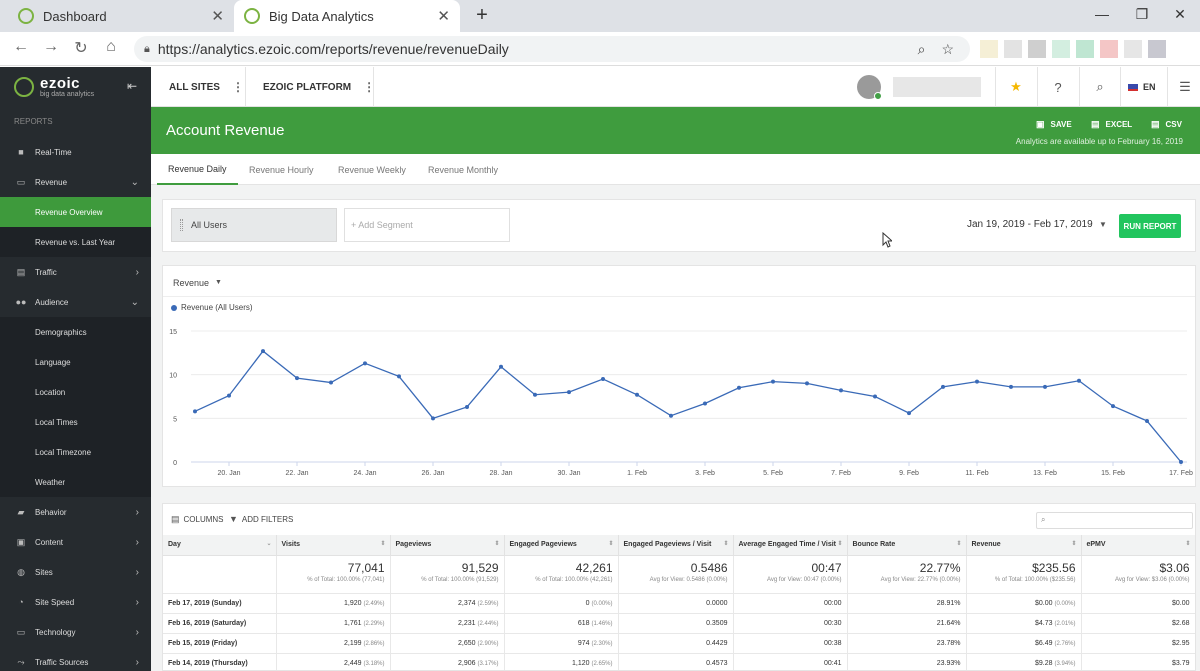  What do you see at coordinates (676, 545) in the screenshot?
I see `column-header-engaged-pageviews-visit: Engaged Pageviews / Visit ⇕` at bounding box center [676, 545].